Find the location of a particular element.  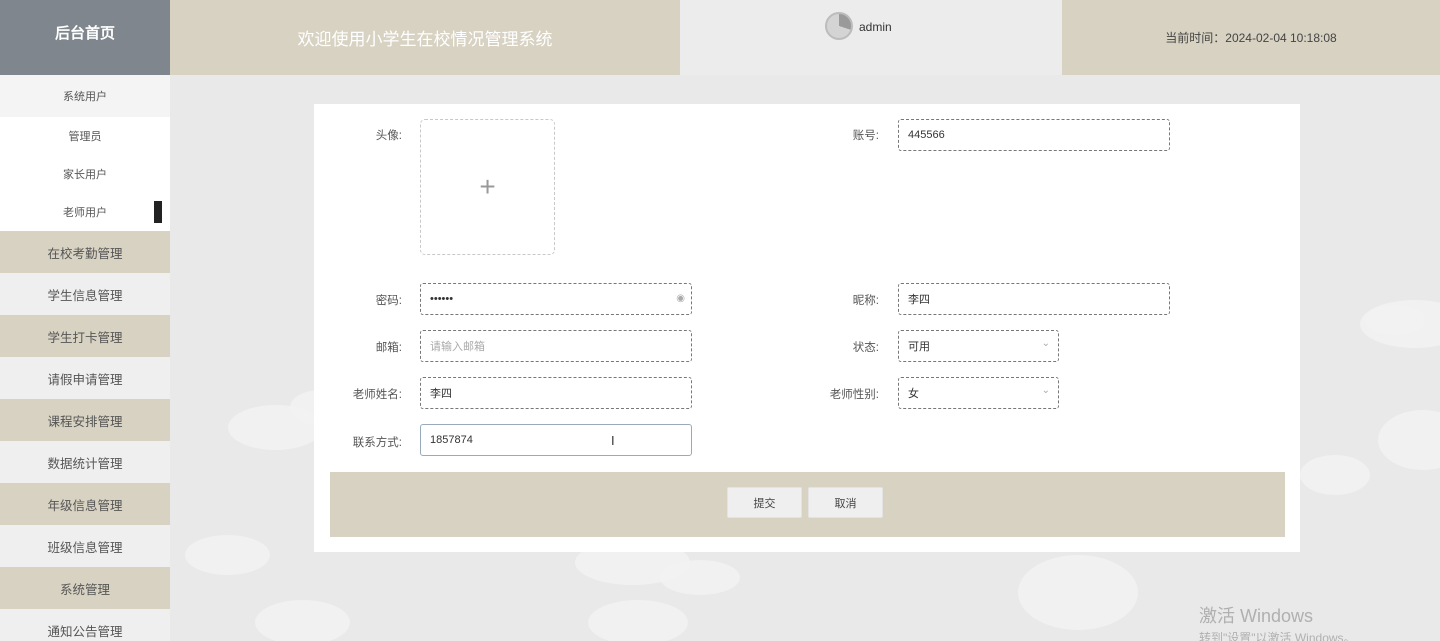

sidebar-item-grade: 年级信息管理 is located at coordinates (85, 504).